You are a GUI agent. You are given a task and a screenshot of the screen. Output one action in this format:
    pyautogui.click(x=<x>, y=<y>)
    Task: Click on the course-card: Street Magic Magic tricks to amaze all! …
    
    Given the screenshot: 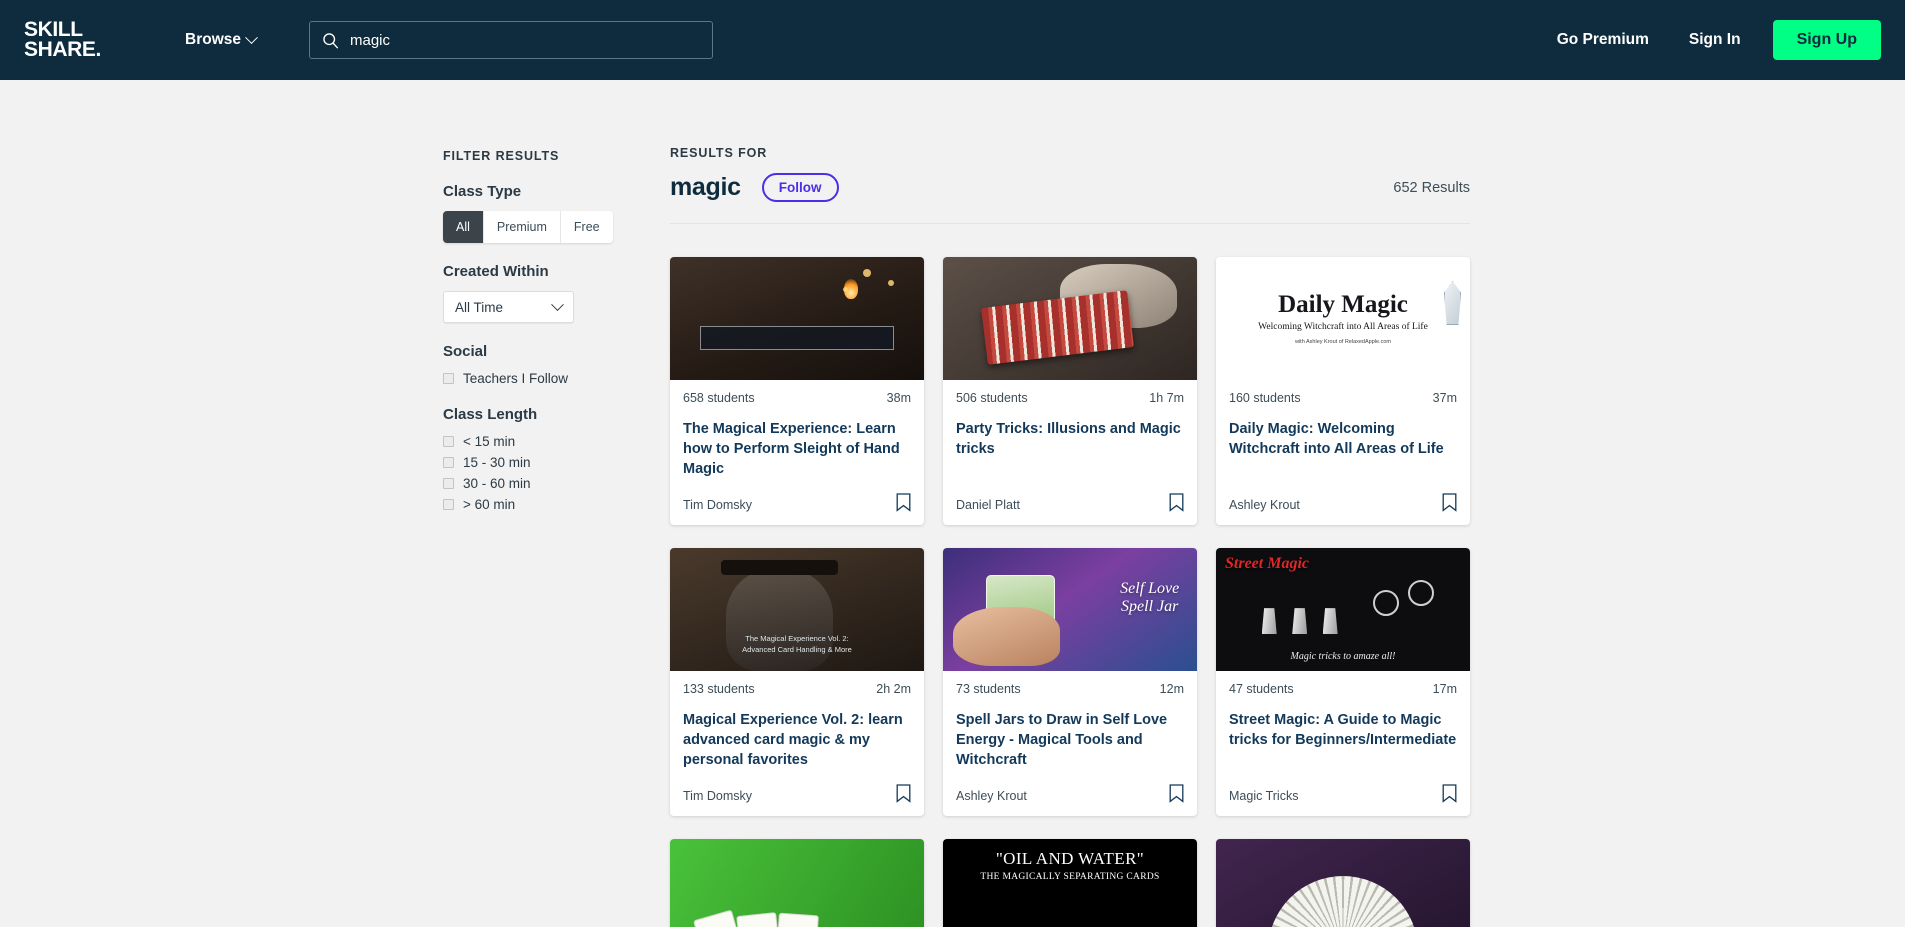 What is the action you would take?
    pyautogui.click(x=1343, y=682)
    